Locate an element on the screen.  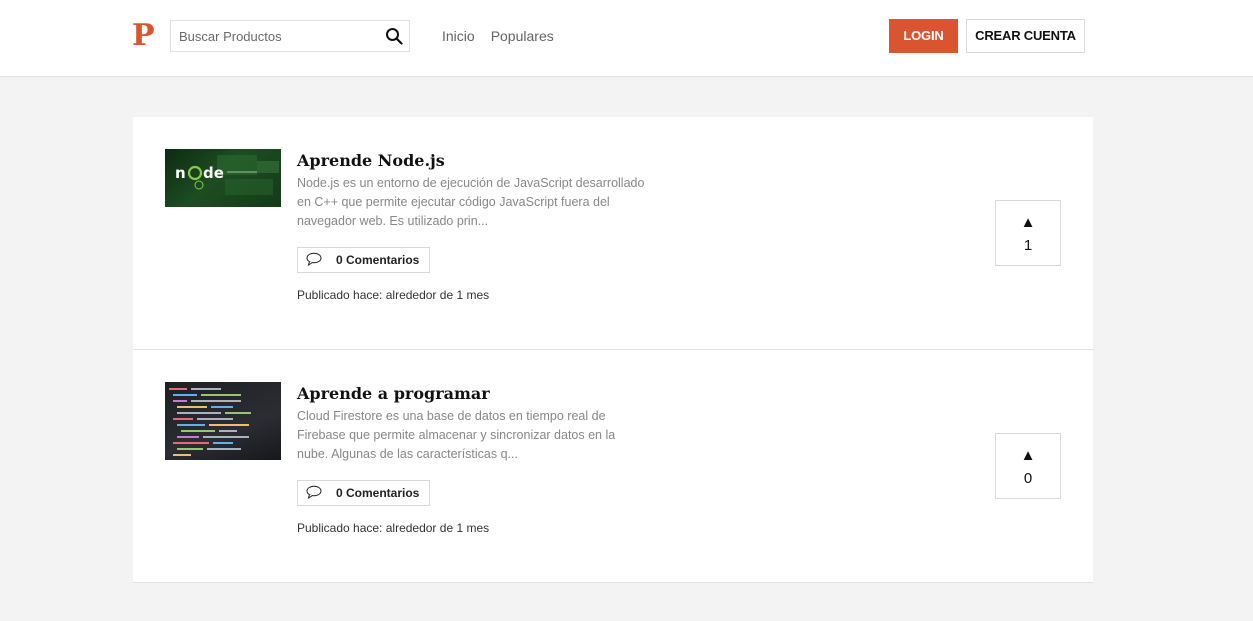
vote-button: ▲ 0 is located at coordinates (1028, 466).